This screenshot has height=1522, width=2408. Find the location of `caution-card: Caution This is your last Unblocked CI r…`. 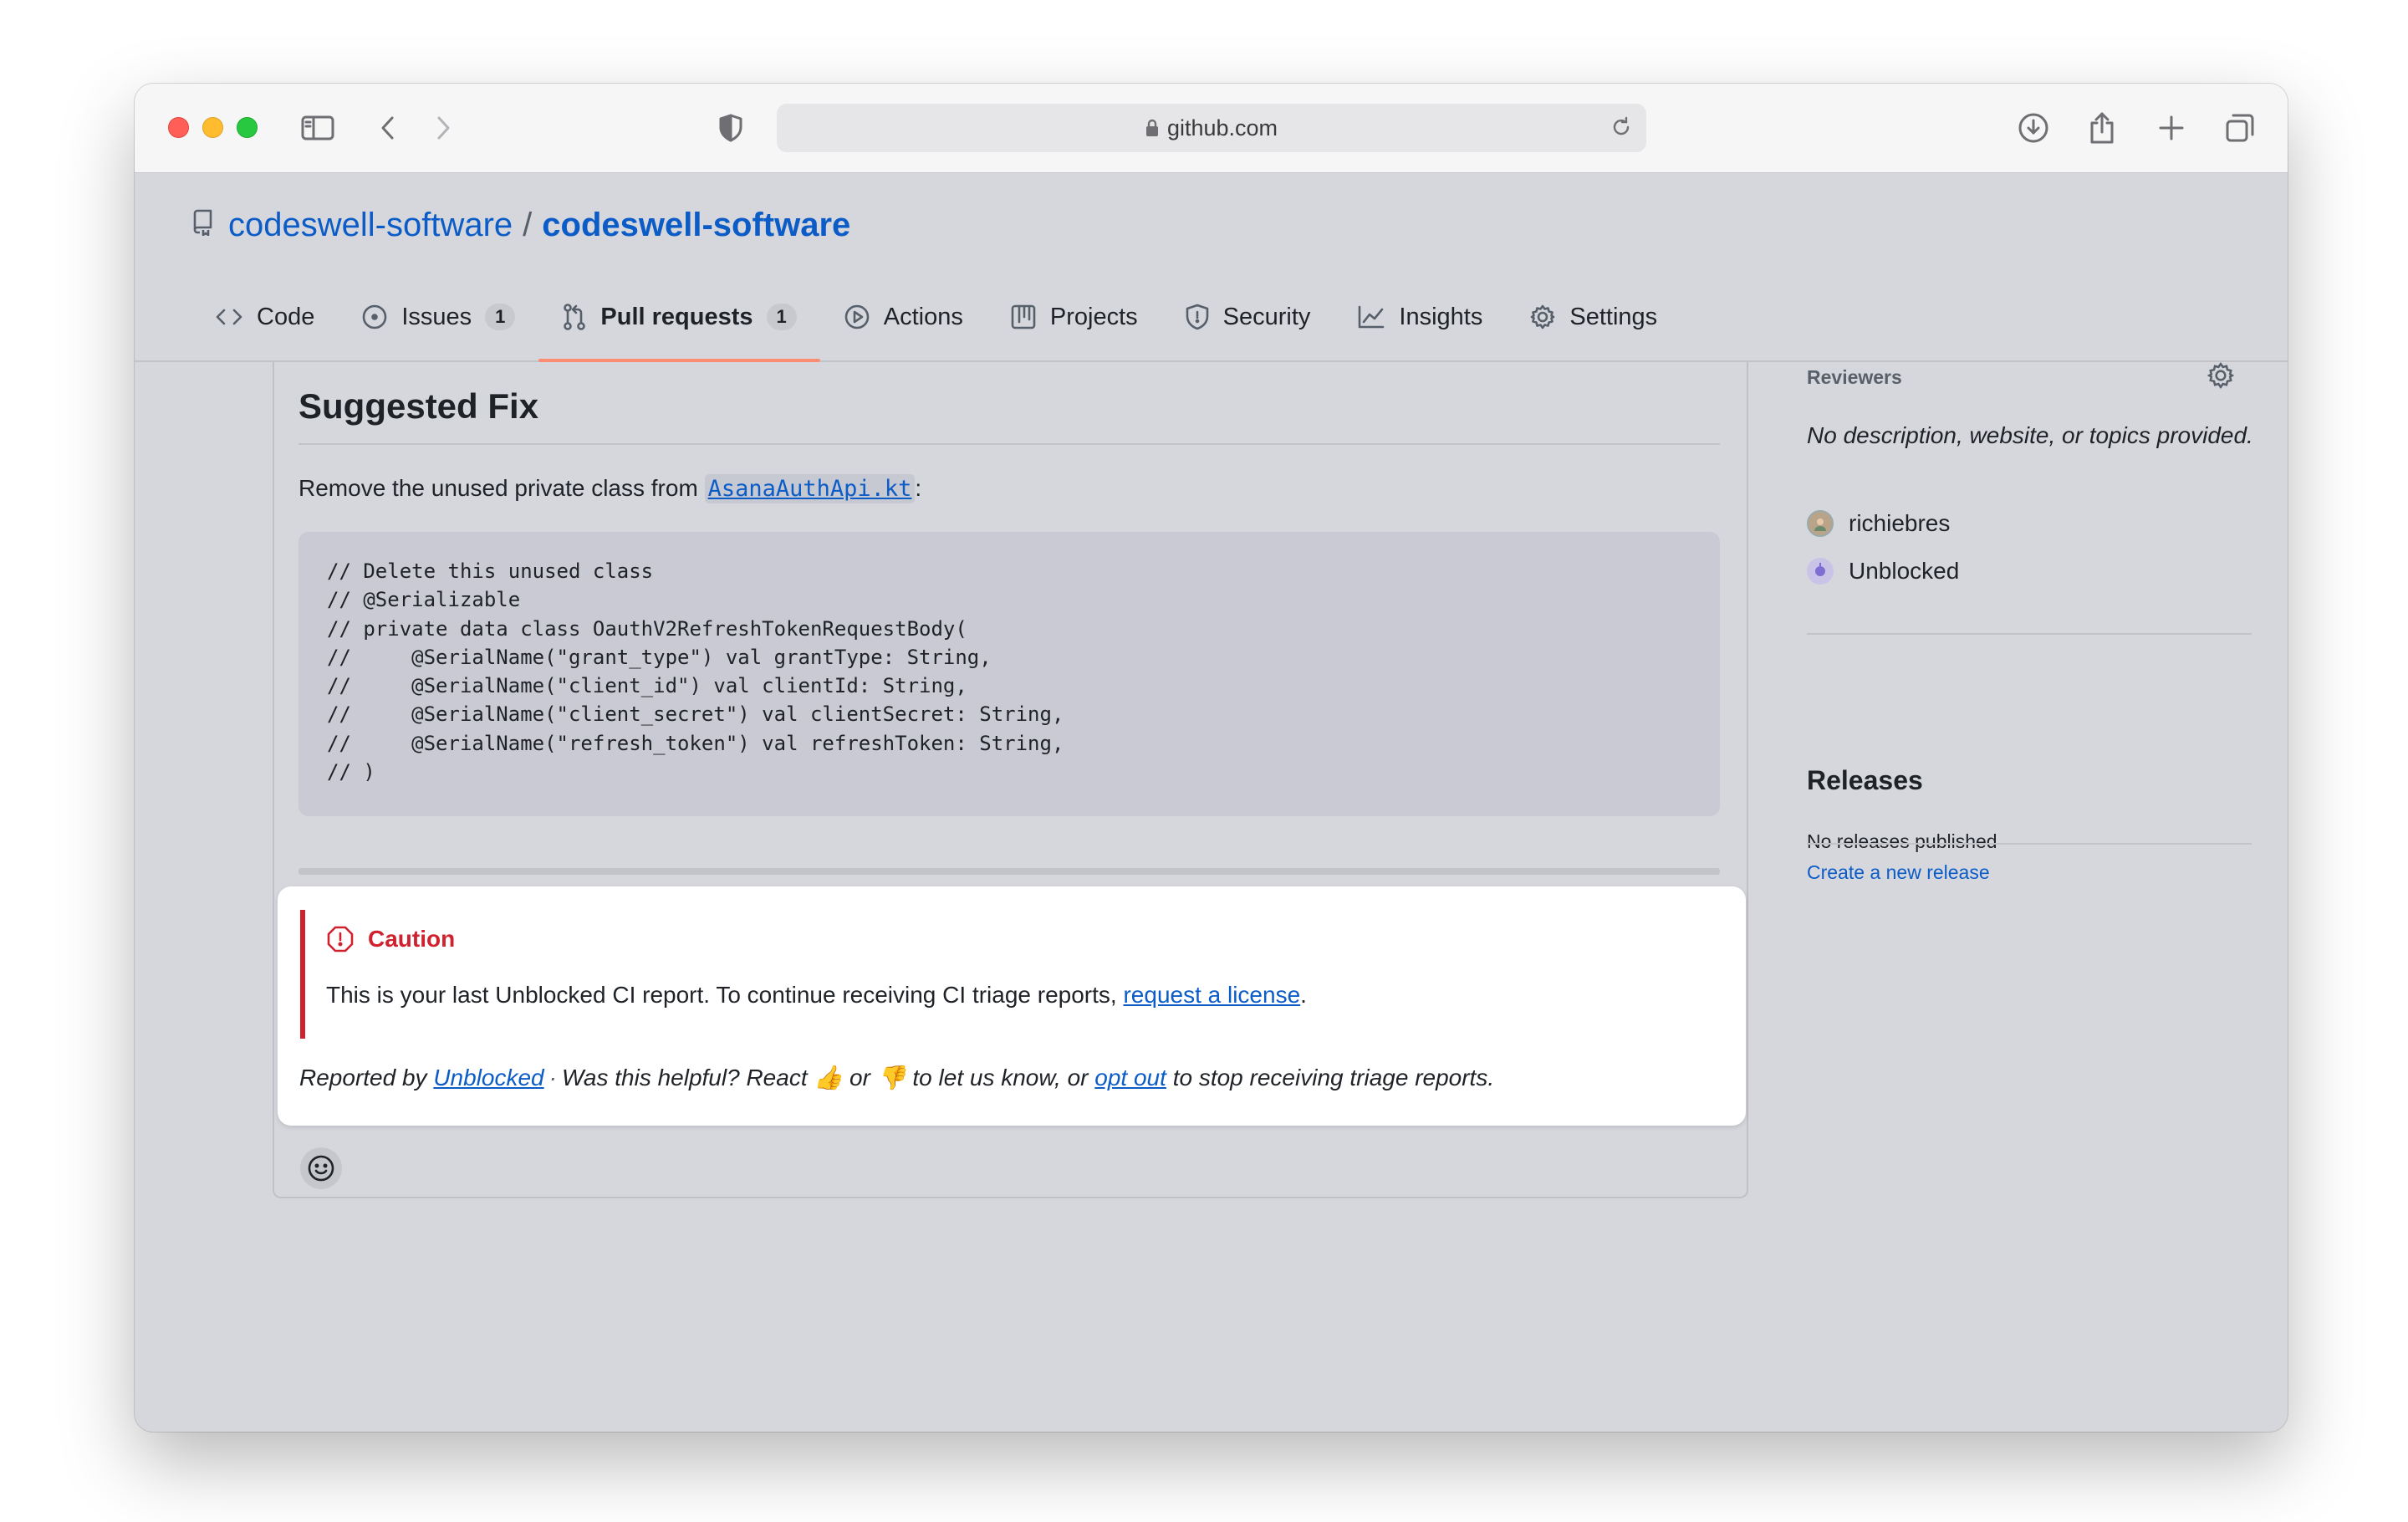

caution-card: Caution This is your last Unblocked CI r… is located at coordinates (1012, 1006).